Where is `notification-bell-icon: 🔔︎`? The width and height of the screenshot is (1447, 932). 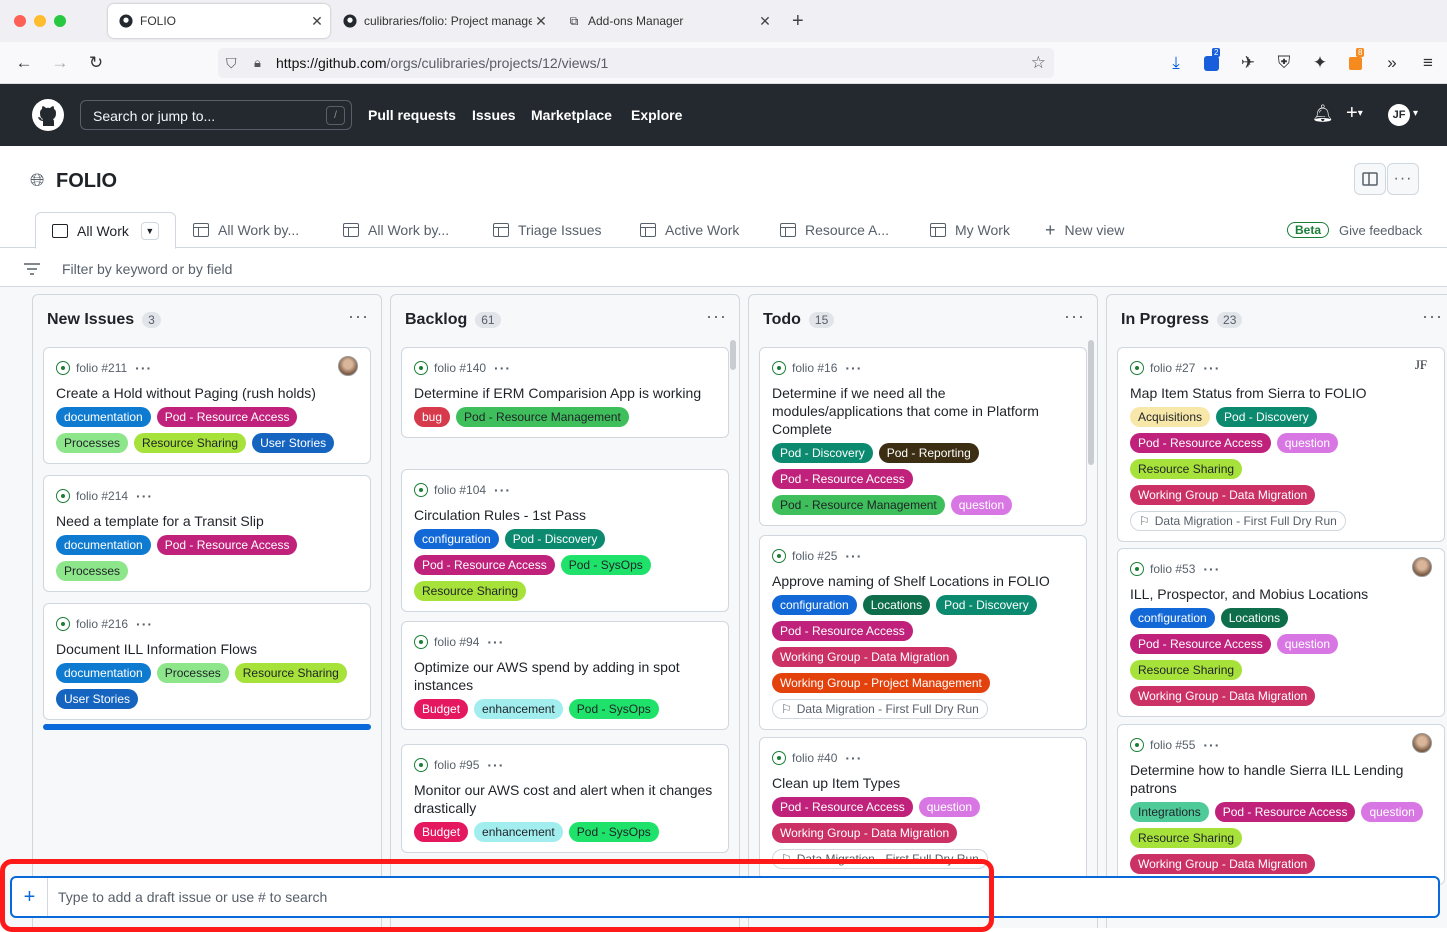 notification-bell-icon: 🔔︎ is located at coordinates (1323, 114).